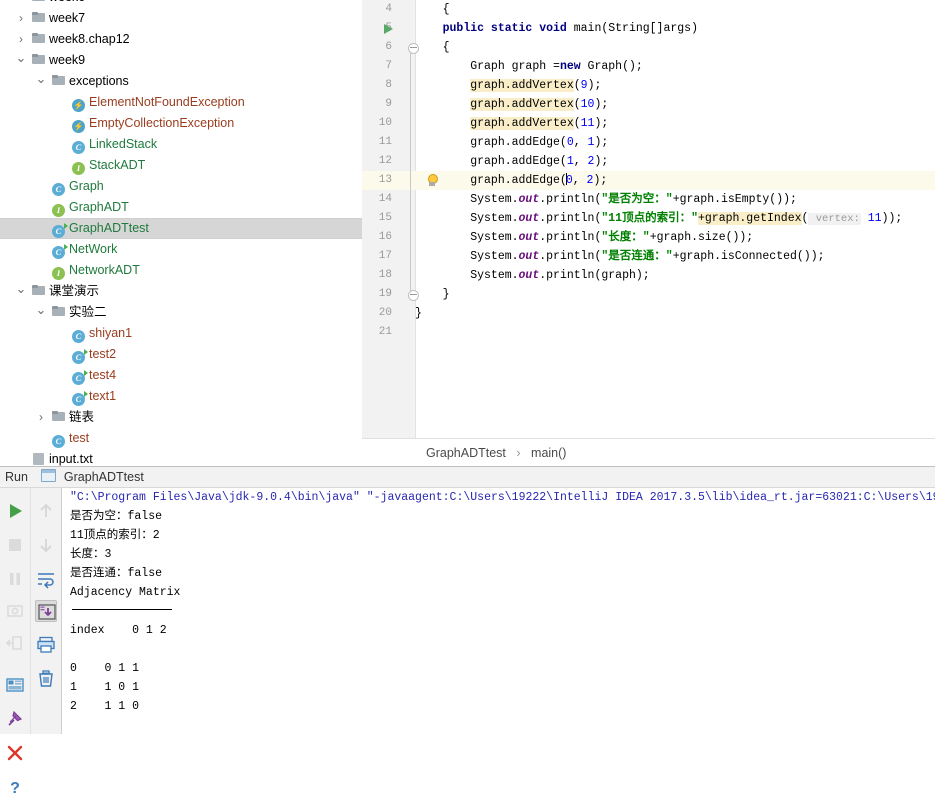 This screenshot has height=798, width=935. Describe the element at coordinates (46, 579) in the screenshot. I see `soft-wrap-button` at that location.